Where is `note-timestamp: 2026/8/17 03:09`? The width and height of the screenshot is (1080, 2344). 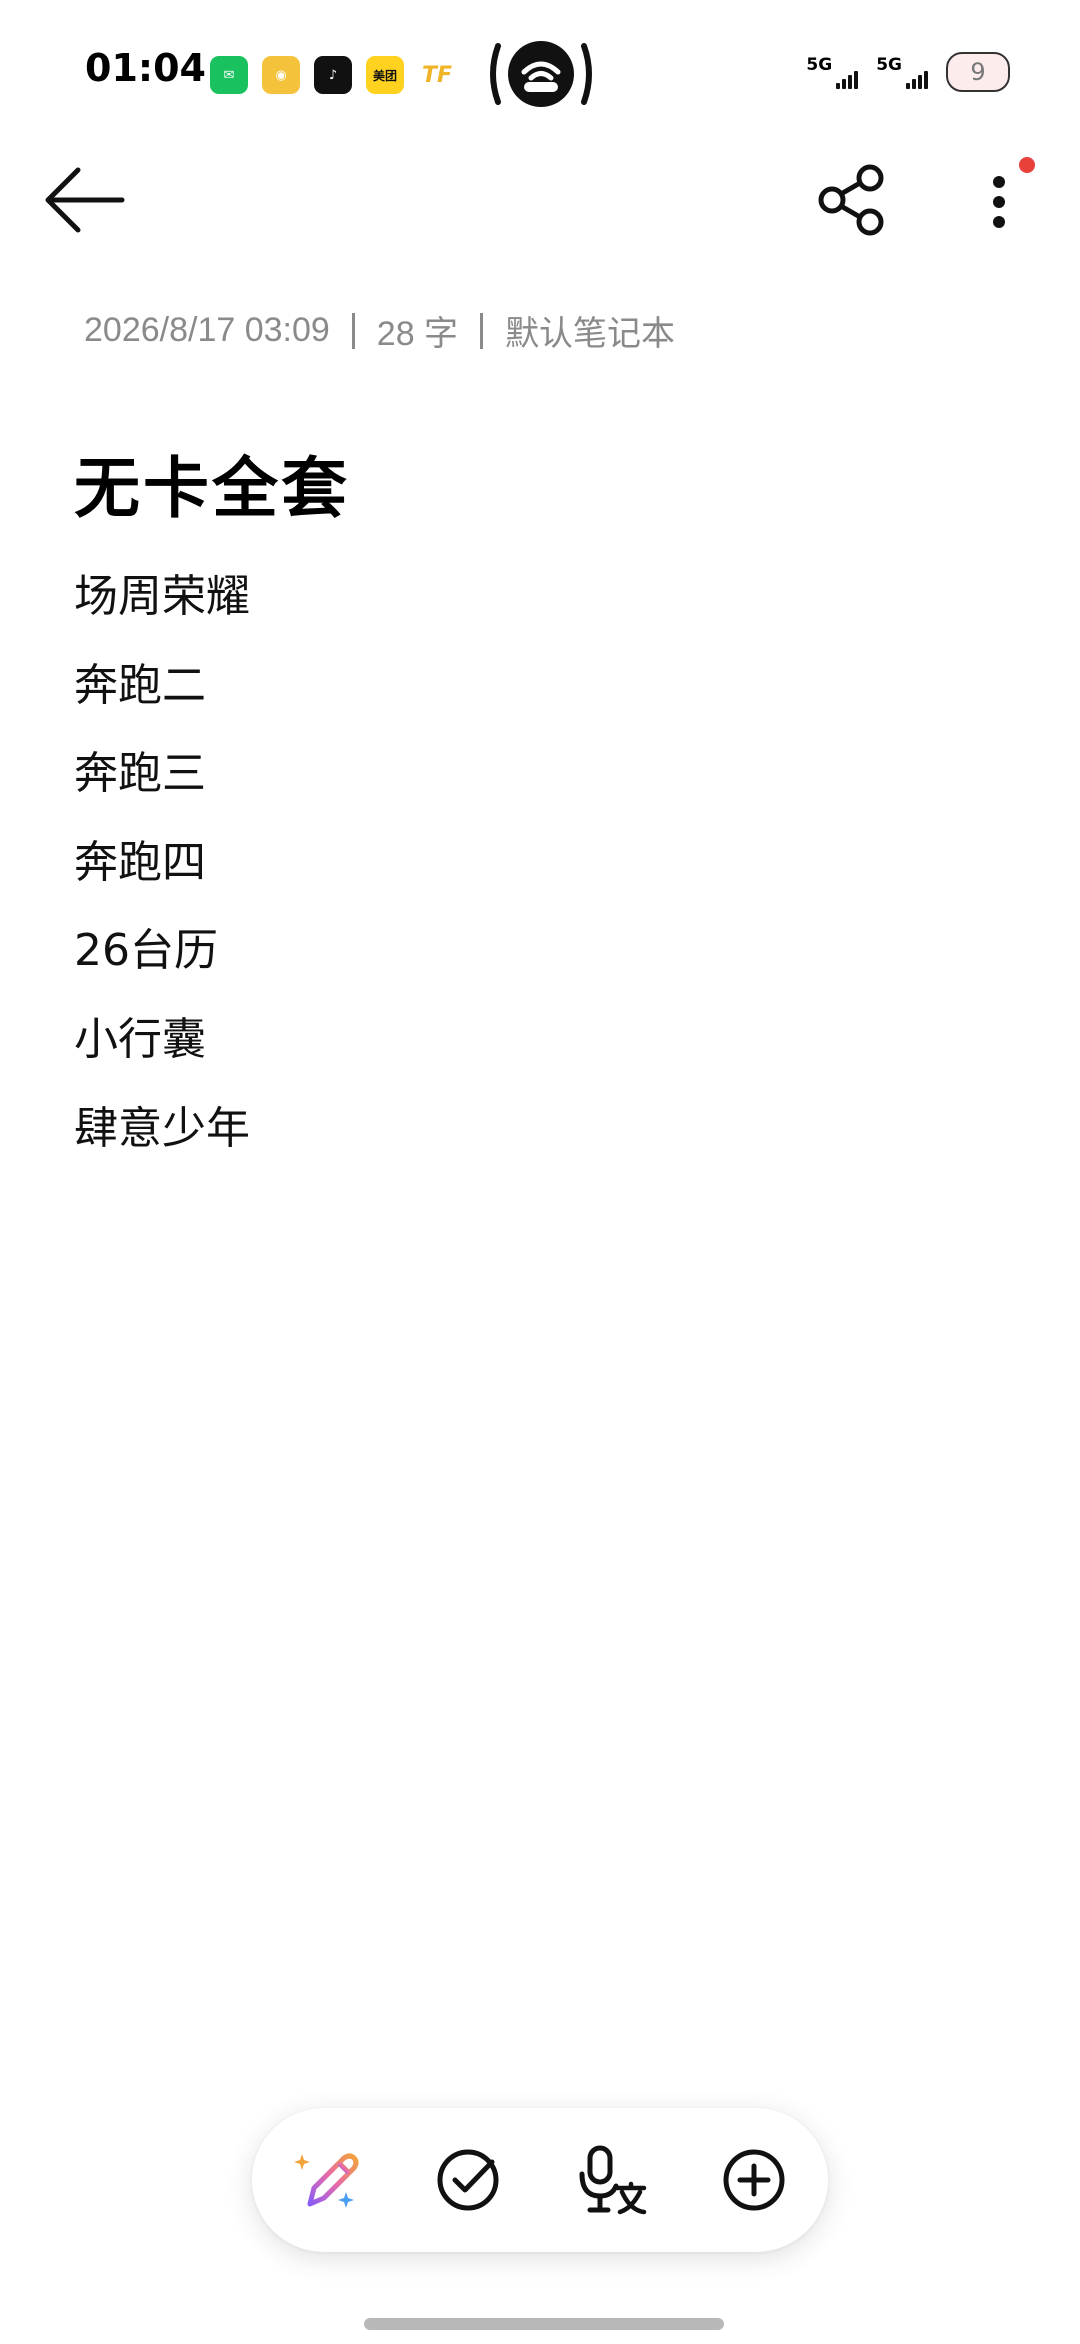 note-timestamp: 2026/8/17 03:09 is located at coordinates (207, 330).